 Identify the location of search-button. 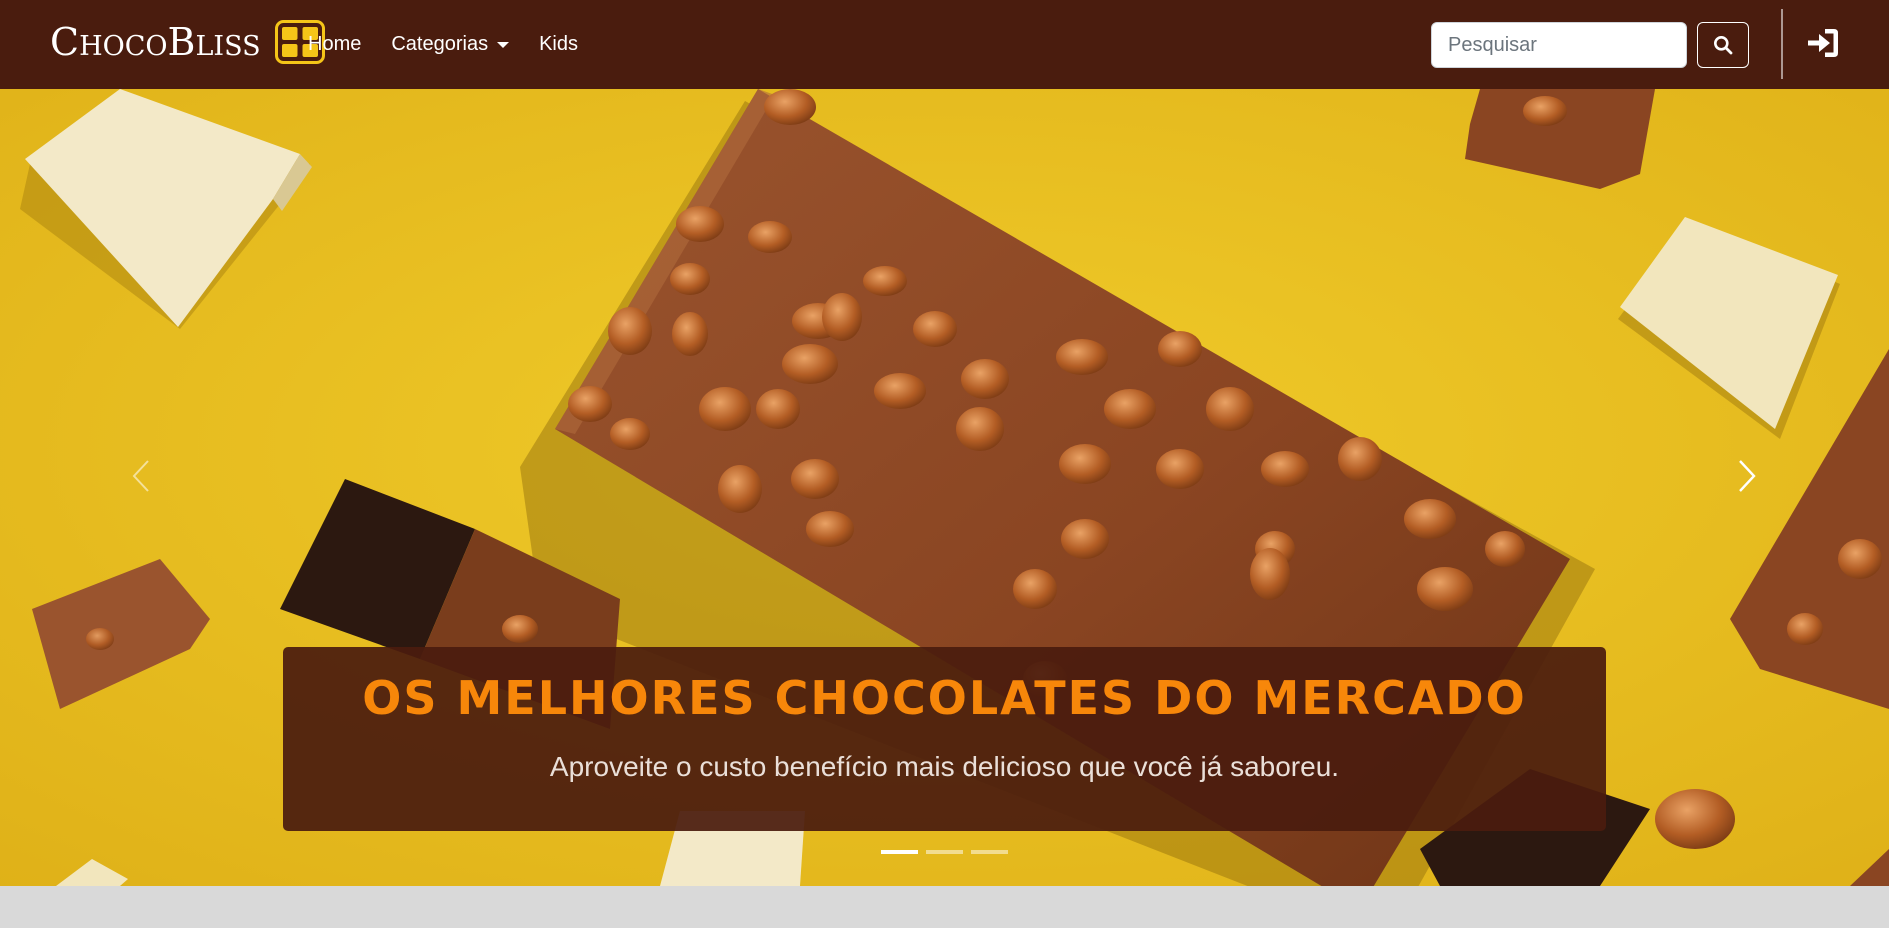
(1723, 45).